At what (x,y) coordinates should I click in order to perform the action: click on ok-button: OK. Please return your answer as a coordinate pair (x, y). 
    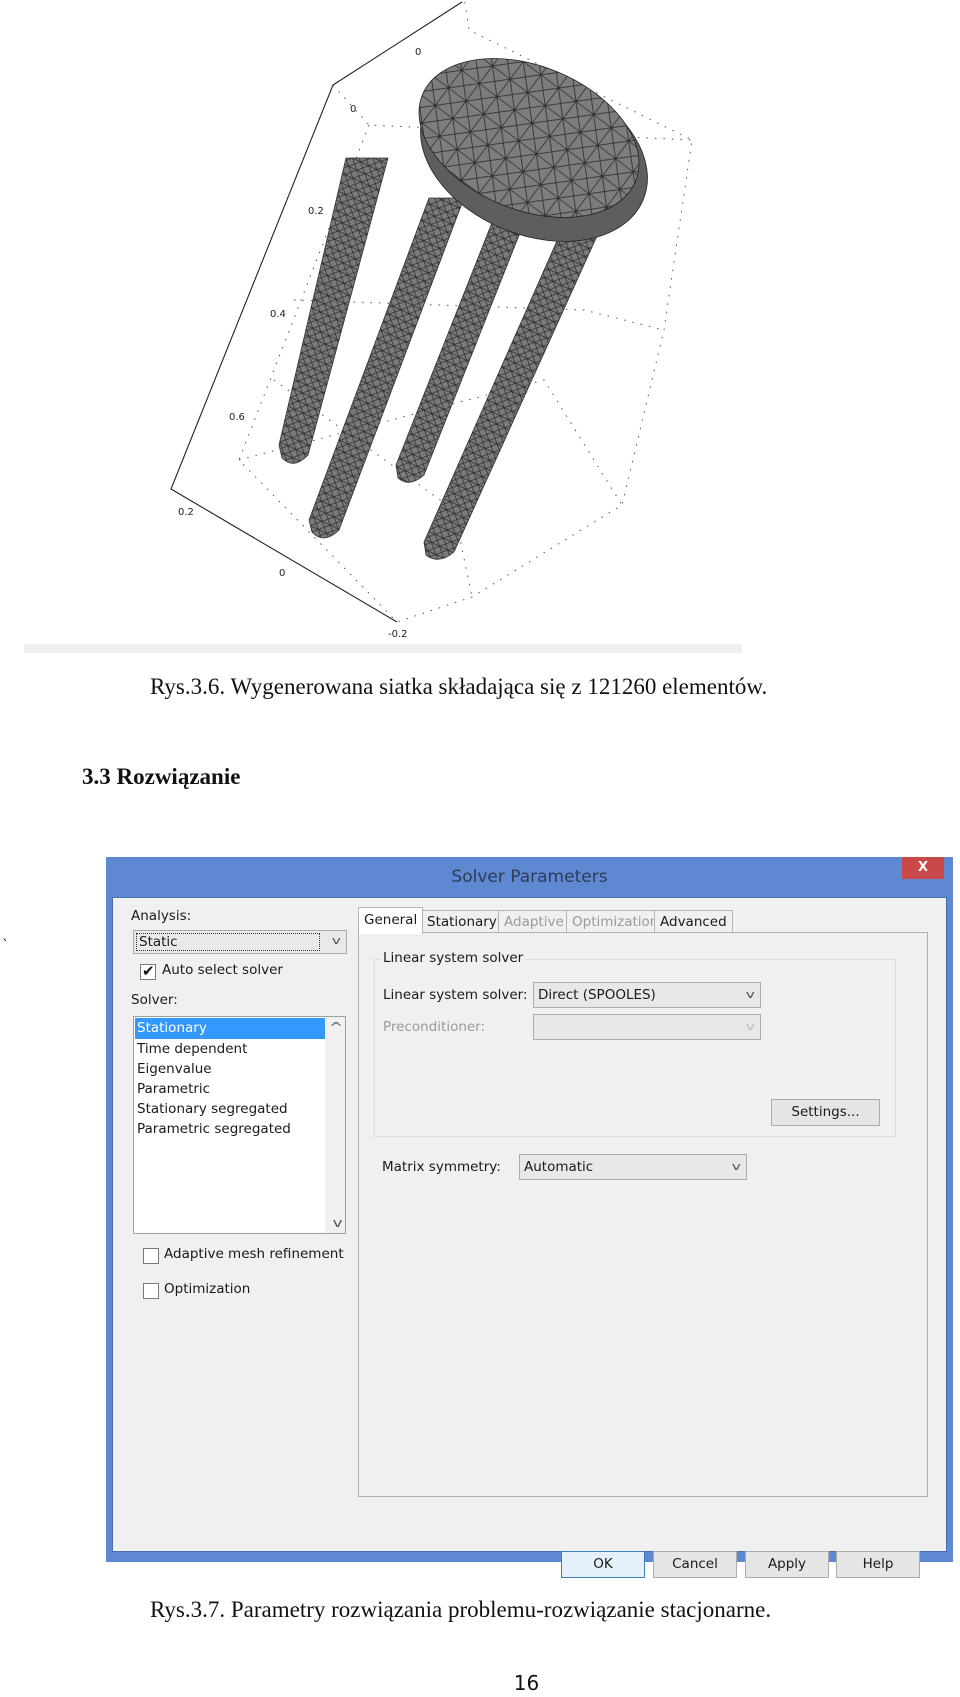
    Looking at the image, I should click on (603, 1564).